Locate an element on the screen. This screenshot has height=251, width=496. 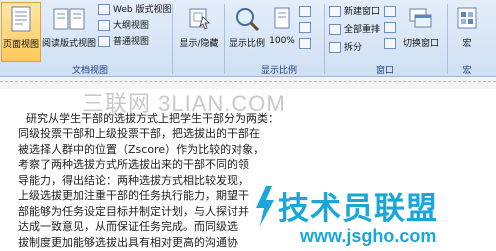
sync-scroll-icon is located at coordinates (390, 27).